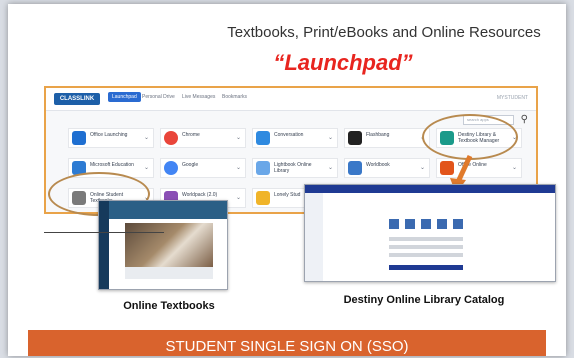 The height and width of the screenshot is (358, 574). Describe the element at coordinates (163, 245) in the screenshot. I see `online-textbooks-thumbnail` at that location.